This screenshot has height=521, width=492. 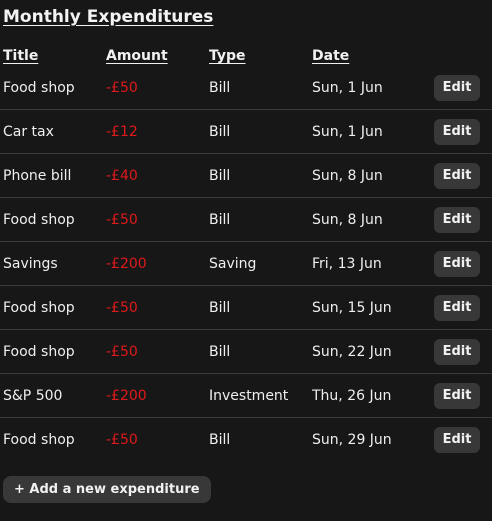 I want to click on column-header-type: Type, so click(x=227, y=56).